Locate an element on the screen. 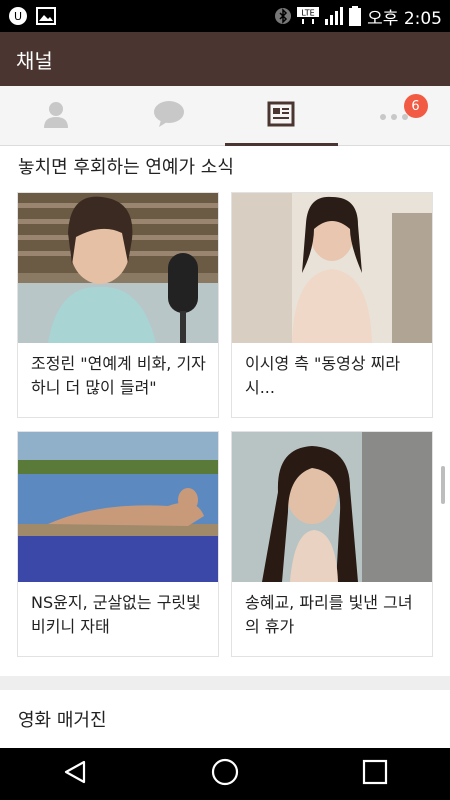 The image size is (450, 800). tab-chats is located at coordinates (169, 115).